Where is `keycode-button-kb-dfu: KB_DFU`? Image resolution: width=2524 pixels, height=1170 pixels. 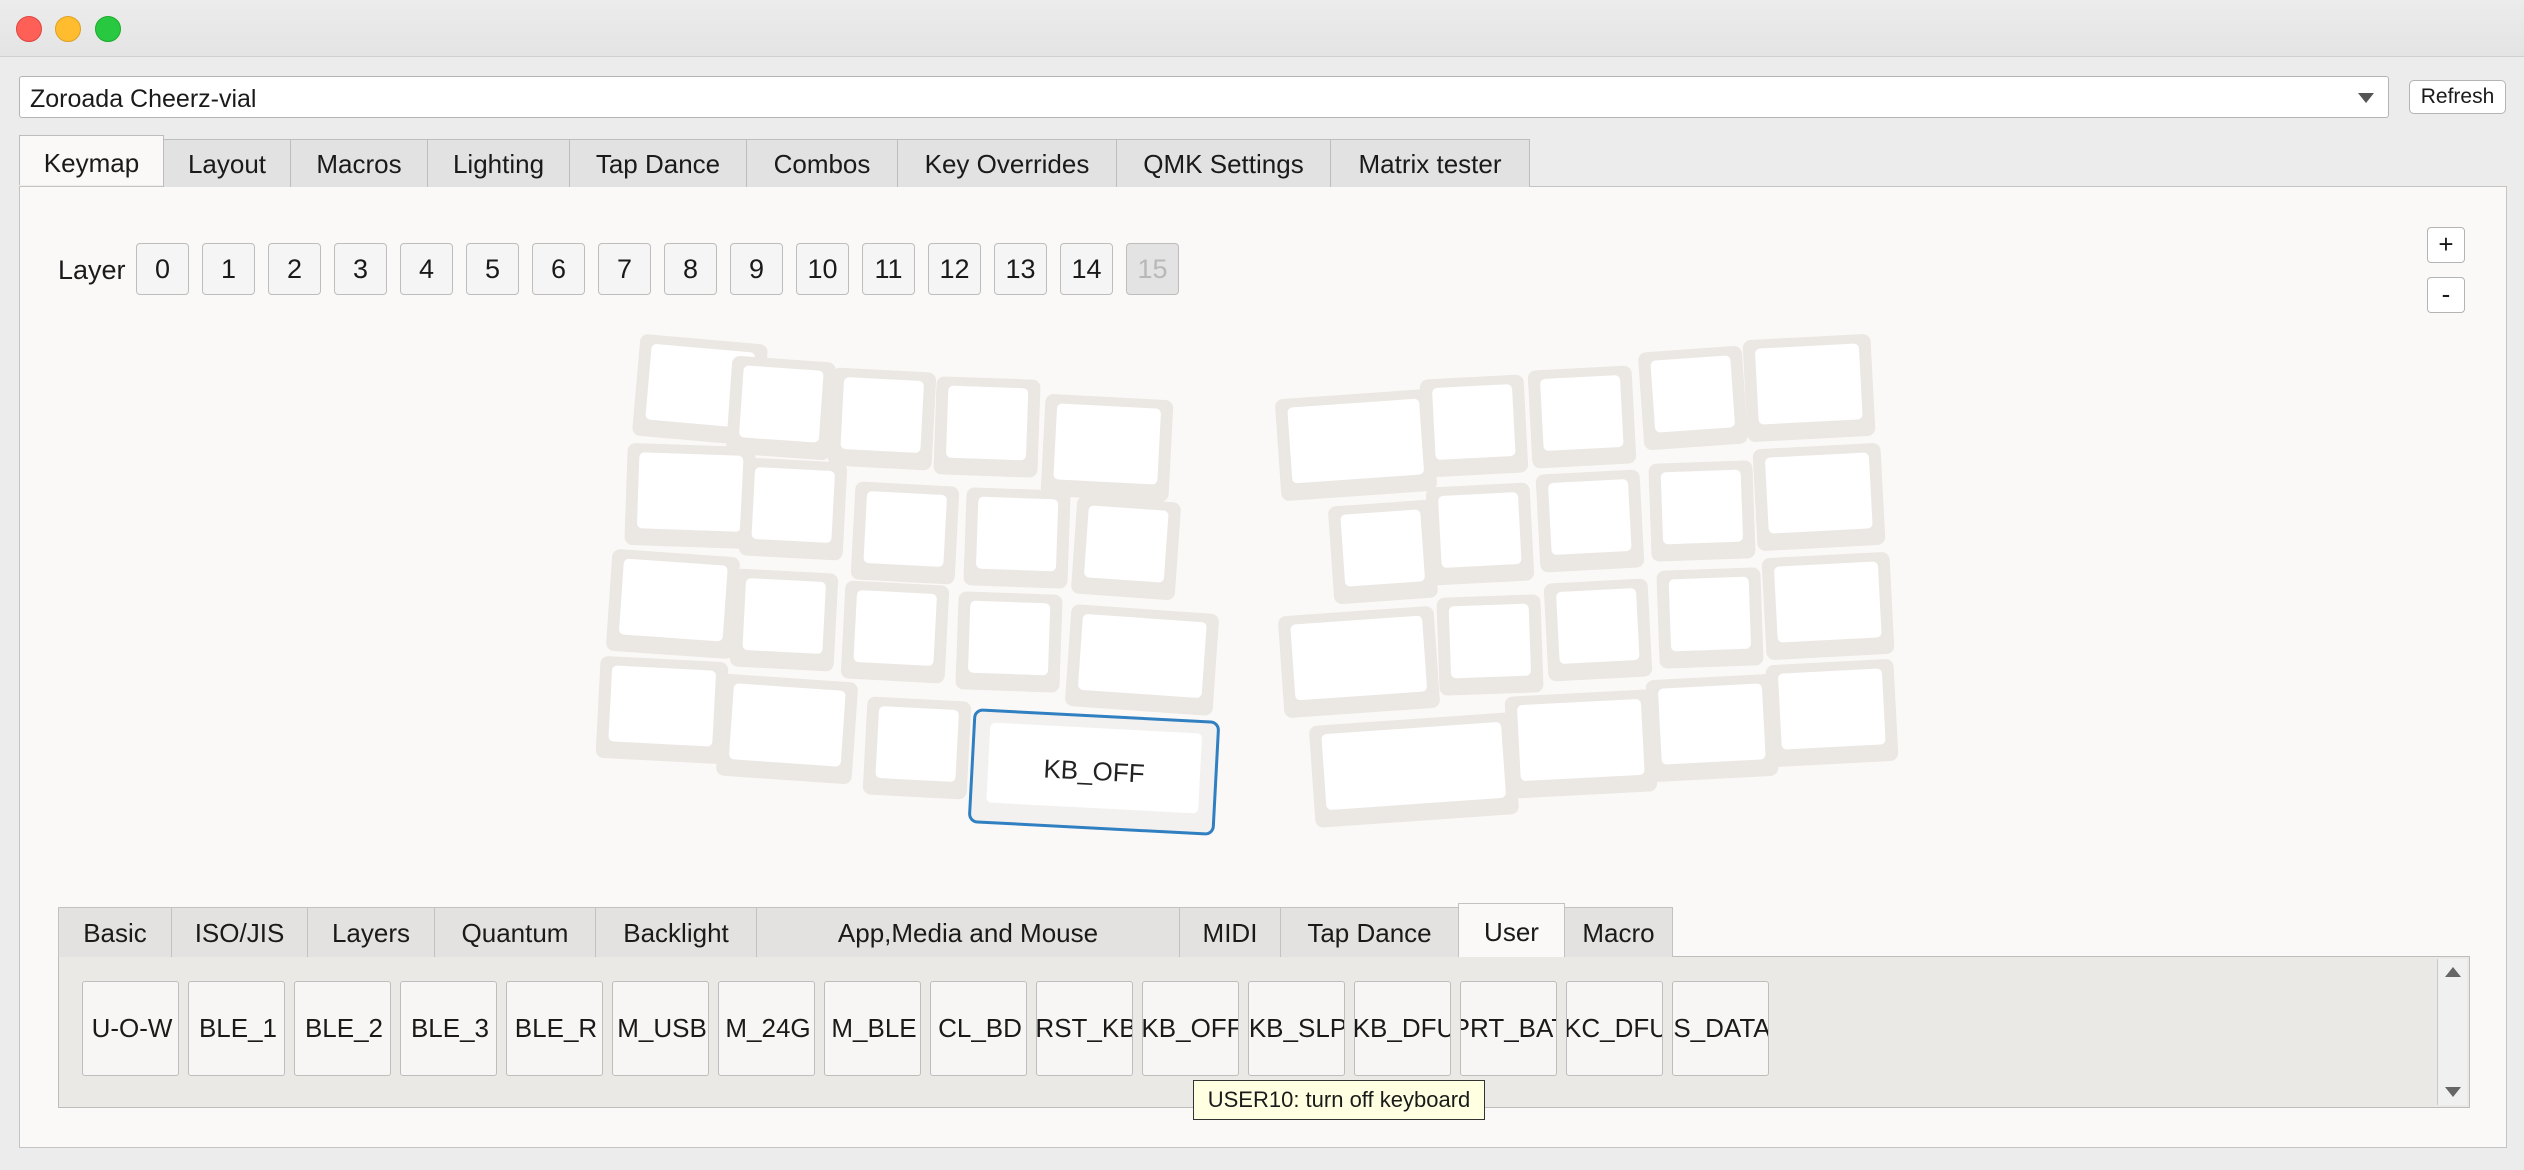 keycode-button-kb-dfu: KB_DFU is located at coordinates (1402, 1028).